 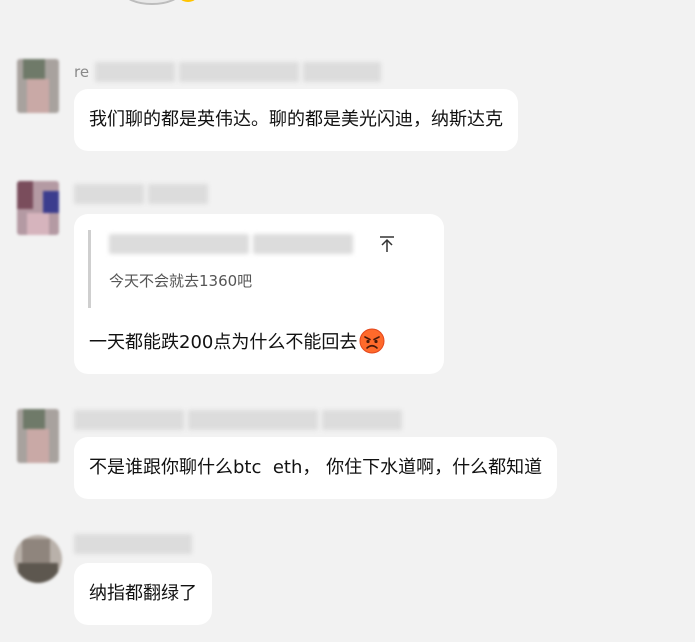 I want to click on message-text: 不是谁跟你聊什么btc eth， 你住下水道啊，什么都知道, so click(x=316, y=467).